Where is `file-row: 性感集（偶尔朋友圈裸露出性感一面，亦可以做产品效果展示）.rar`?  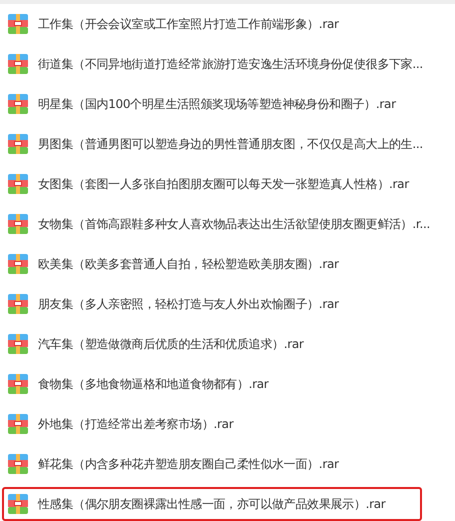 file-row: 性感集（偶尔朋友圈裸露出性感一面，亦可以做产品效果展示）.rar is located at coordinates (212, 504).